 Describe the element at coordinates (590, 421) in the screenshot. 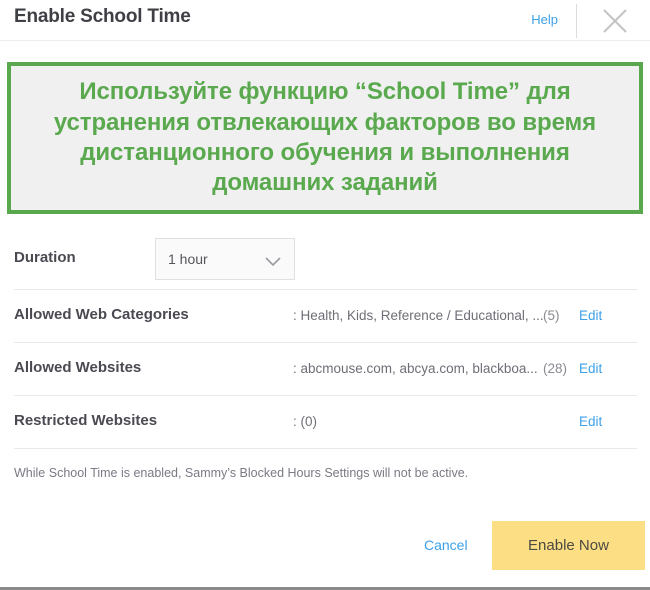

I see `edit-link-restricted-websites: Edit` at that location.